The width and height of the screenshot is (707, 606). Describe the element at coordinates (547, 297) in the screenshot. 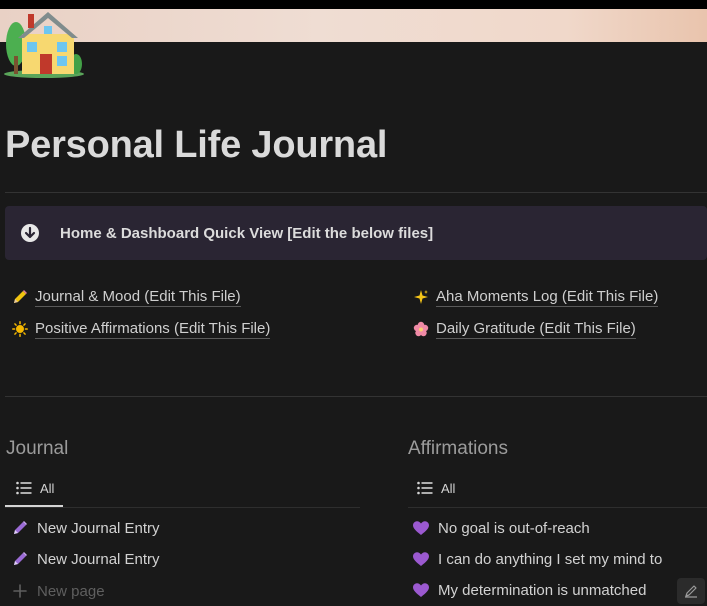

I see `link-label: Aha Moments Log (Edit This File)` at that location.